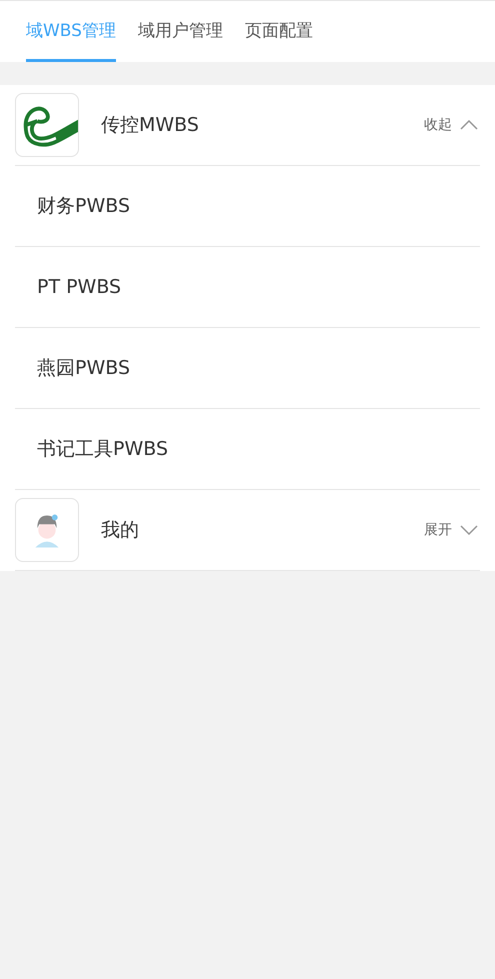  Describe the element at coordinates (120, 530) in the screenshot. I see `group-title: 我的` at that location.